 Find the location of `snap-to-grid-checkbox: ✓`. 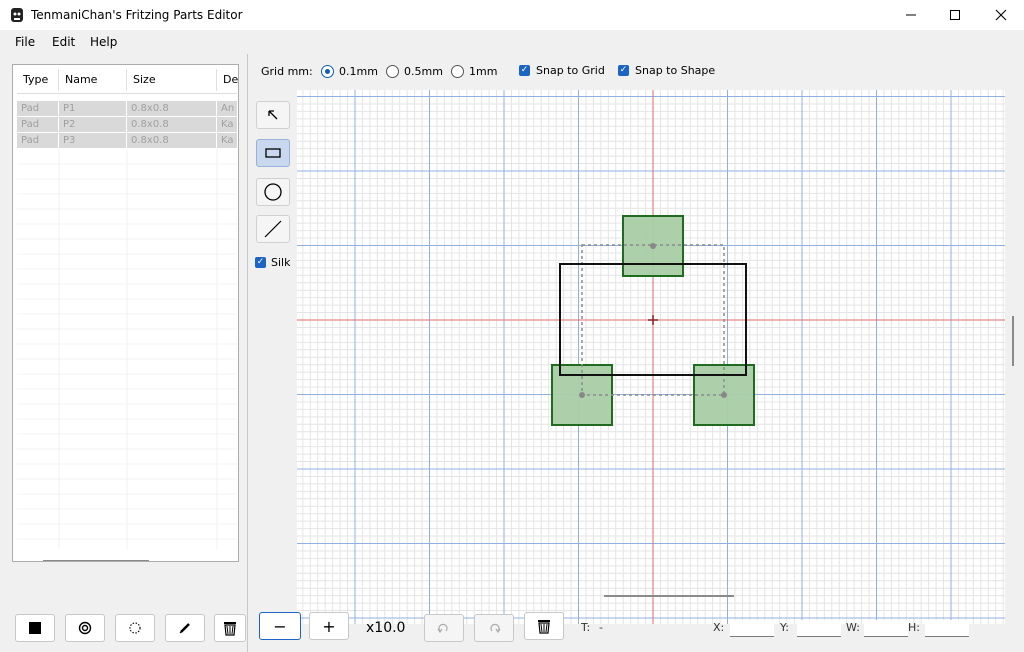

snap-to-grid-checkbox: ✓ is located at coordinates (524, 70).